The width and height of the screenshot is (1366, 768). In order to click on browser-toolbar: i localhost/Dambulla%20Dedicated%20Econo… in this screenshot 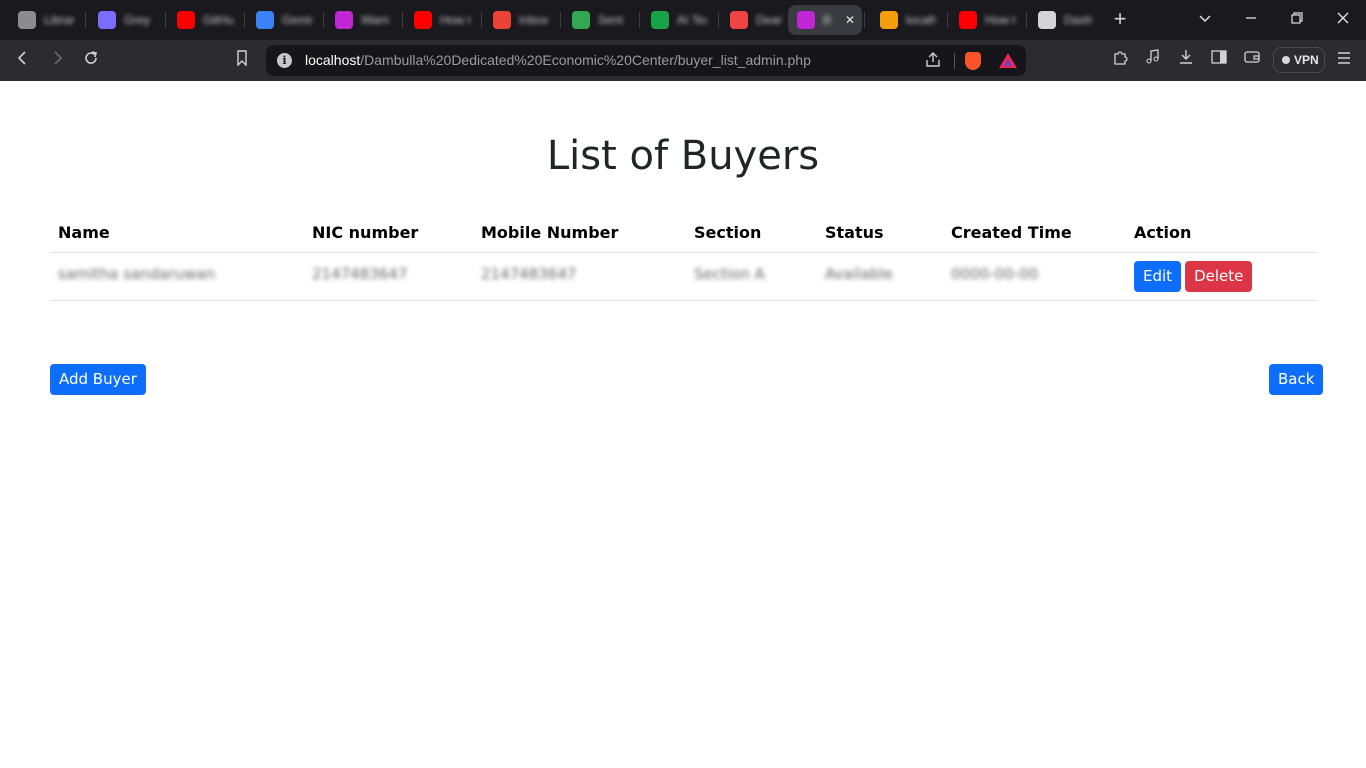, I will do `click(683, 60)`.